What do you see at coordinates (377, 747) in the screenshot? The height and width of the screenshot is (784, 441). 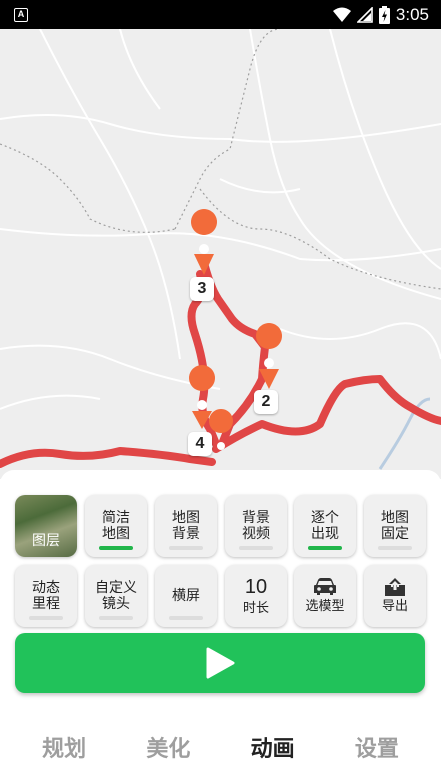 I see `tab-settings: 设置` at bounding box center [377, 747].